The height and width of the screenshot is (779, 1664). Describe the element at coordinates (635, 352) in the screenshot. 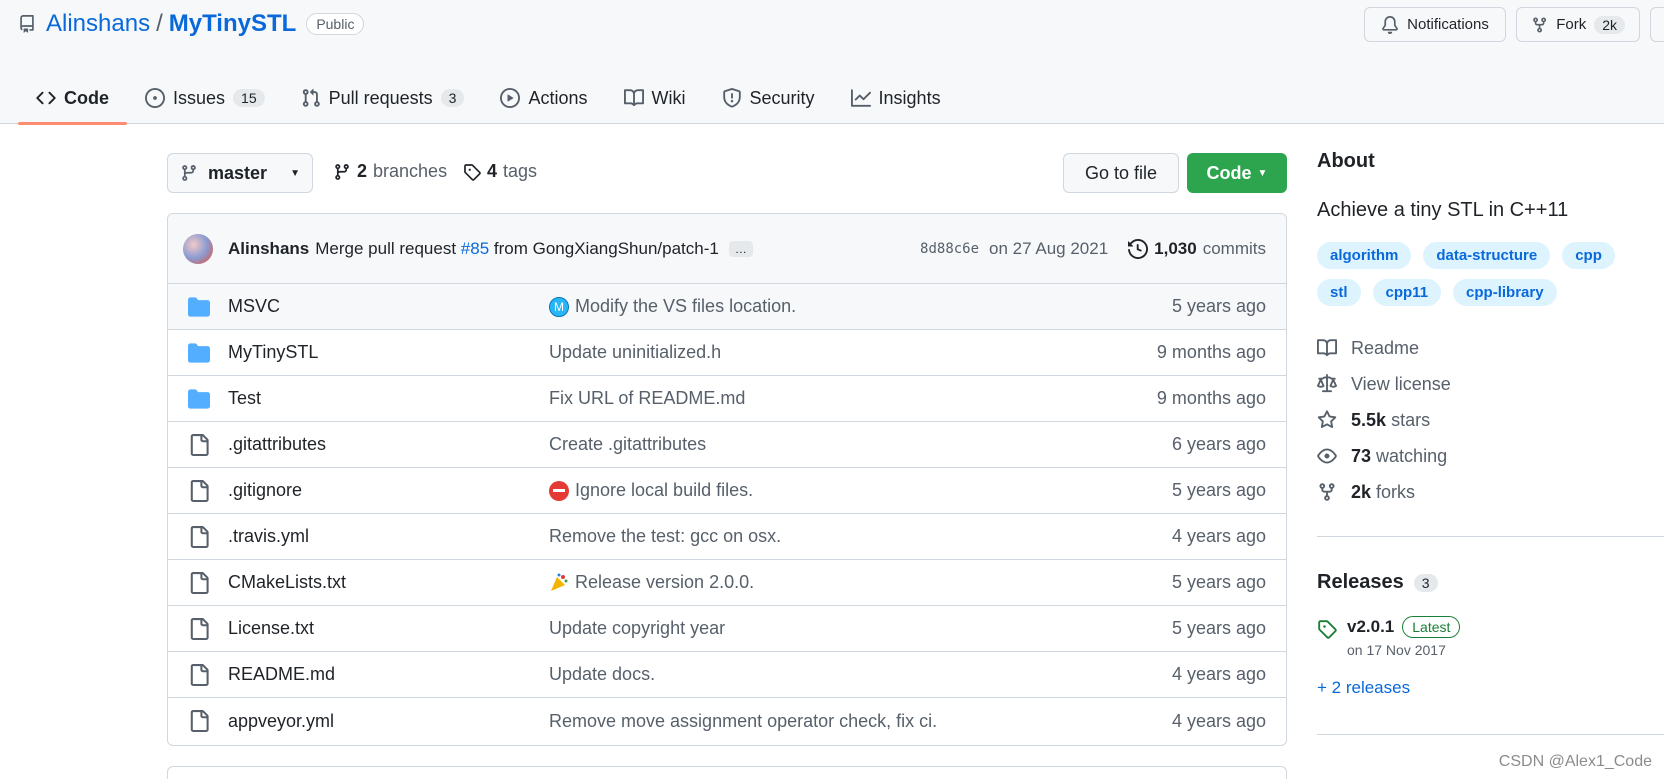

I see `commit-message-link: Update uninitialized.h` at that location.